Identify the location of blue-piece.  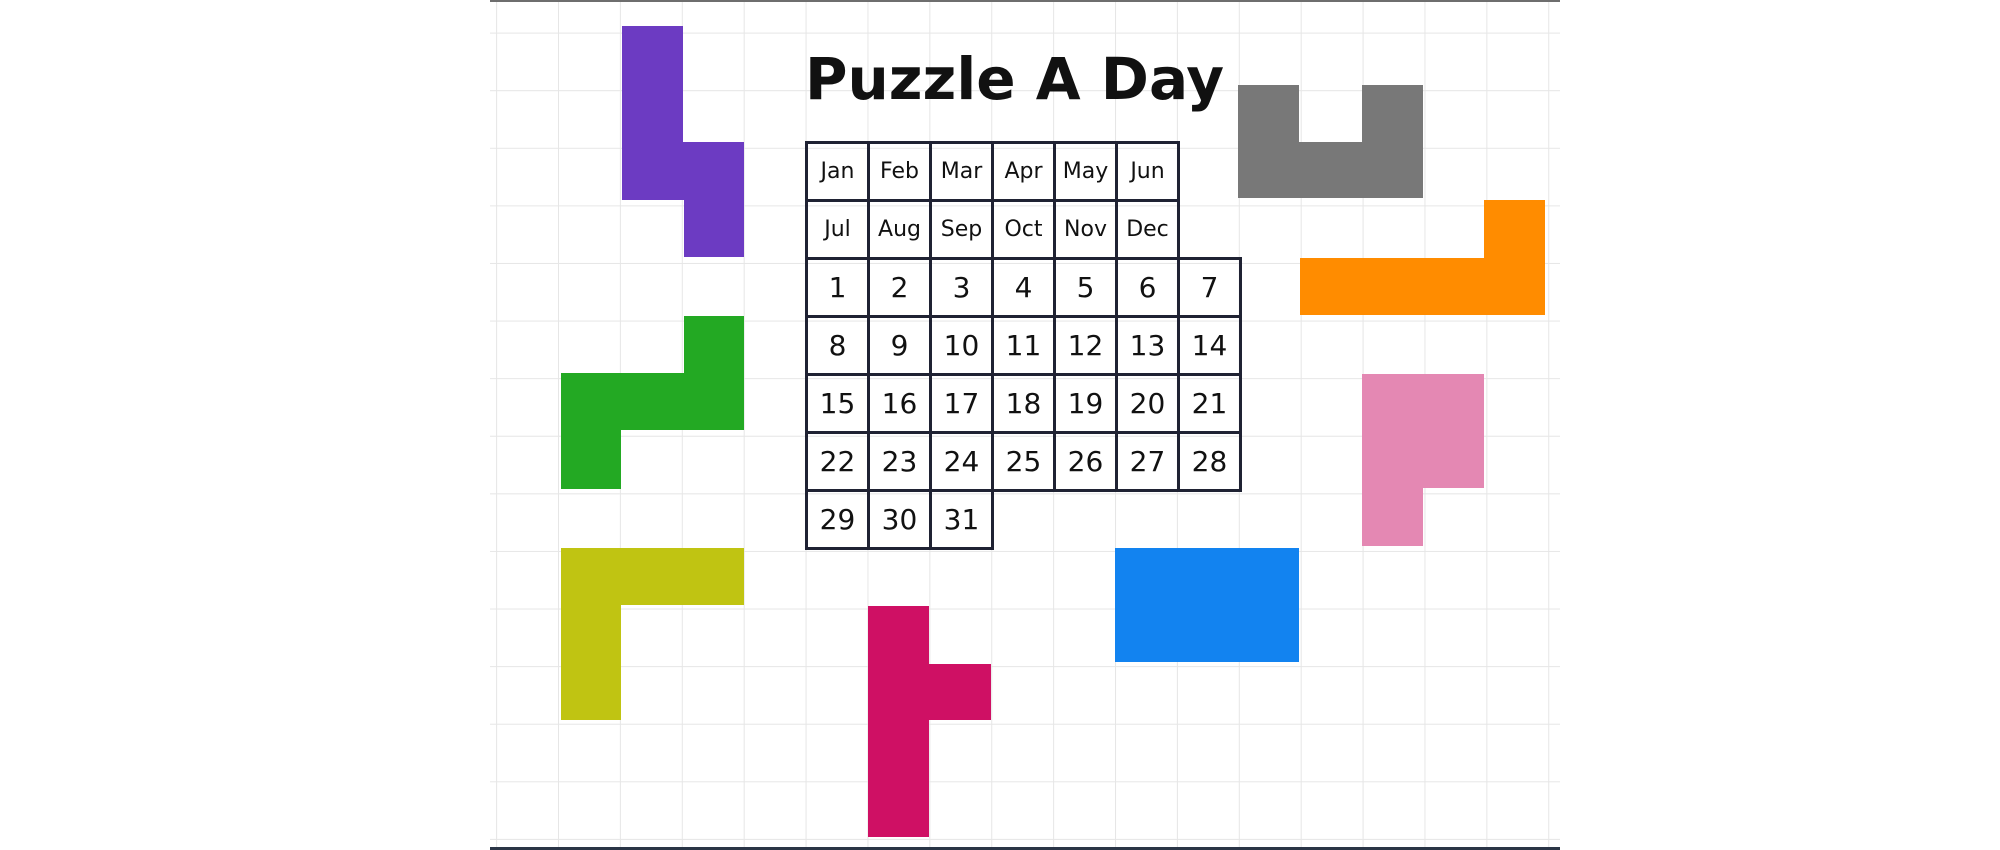
(1207, 605).